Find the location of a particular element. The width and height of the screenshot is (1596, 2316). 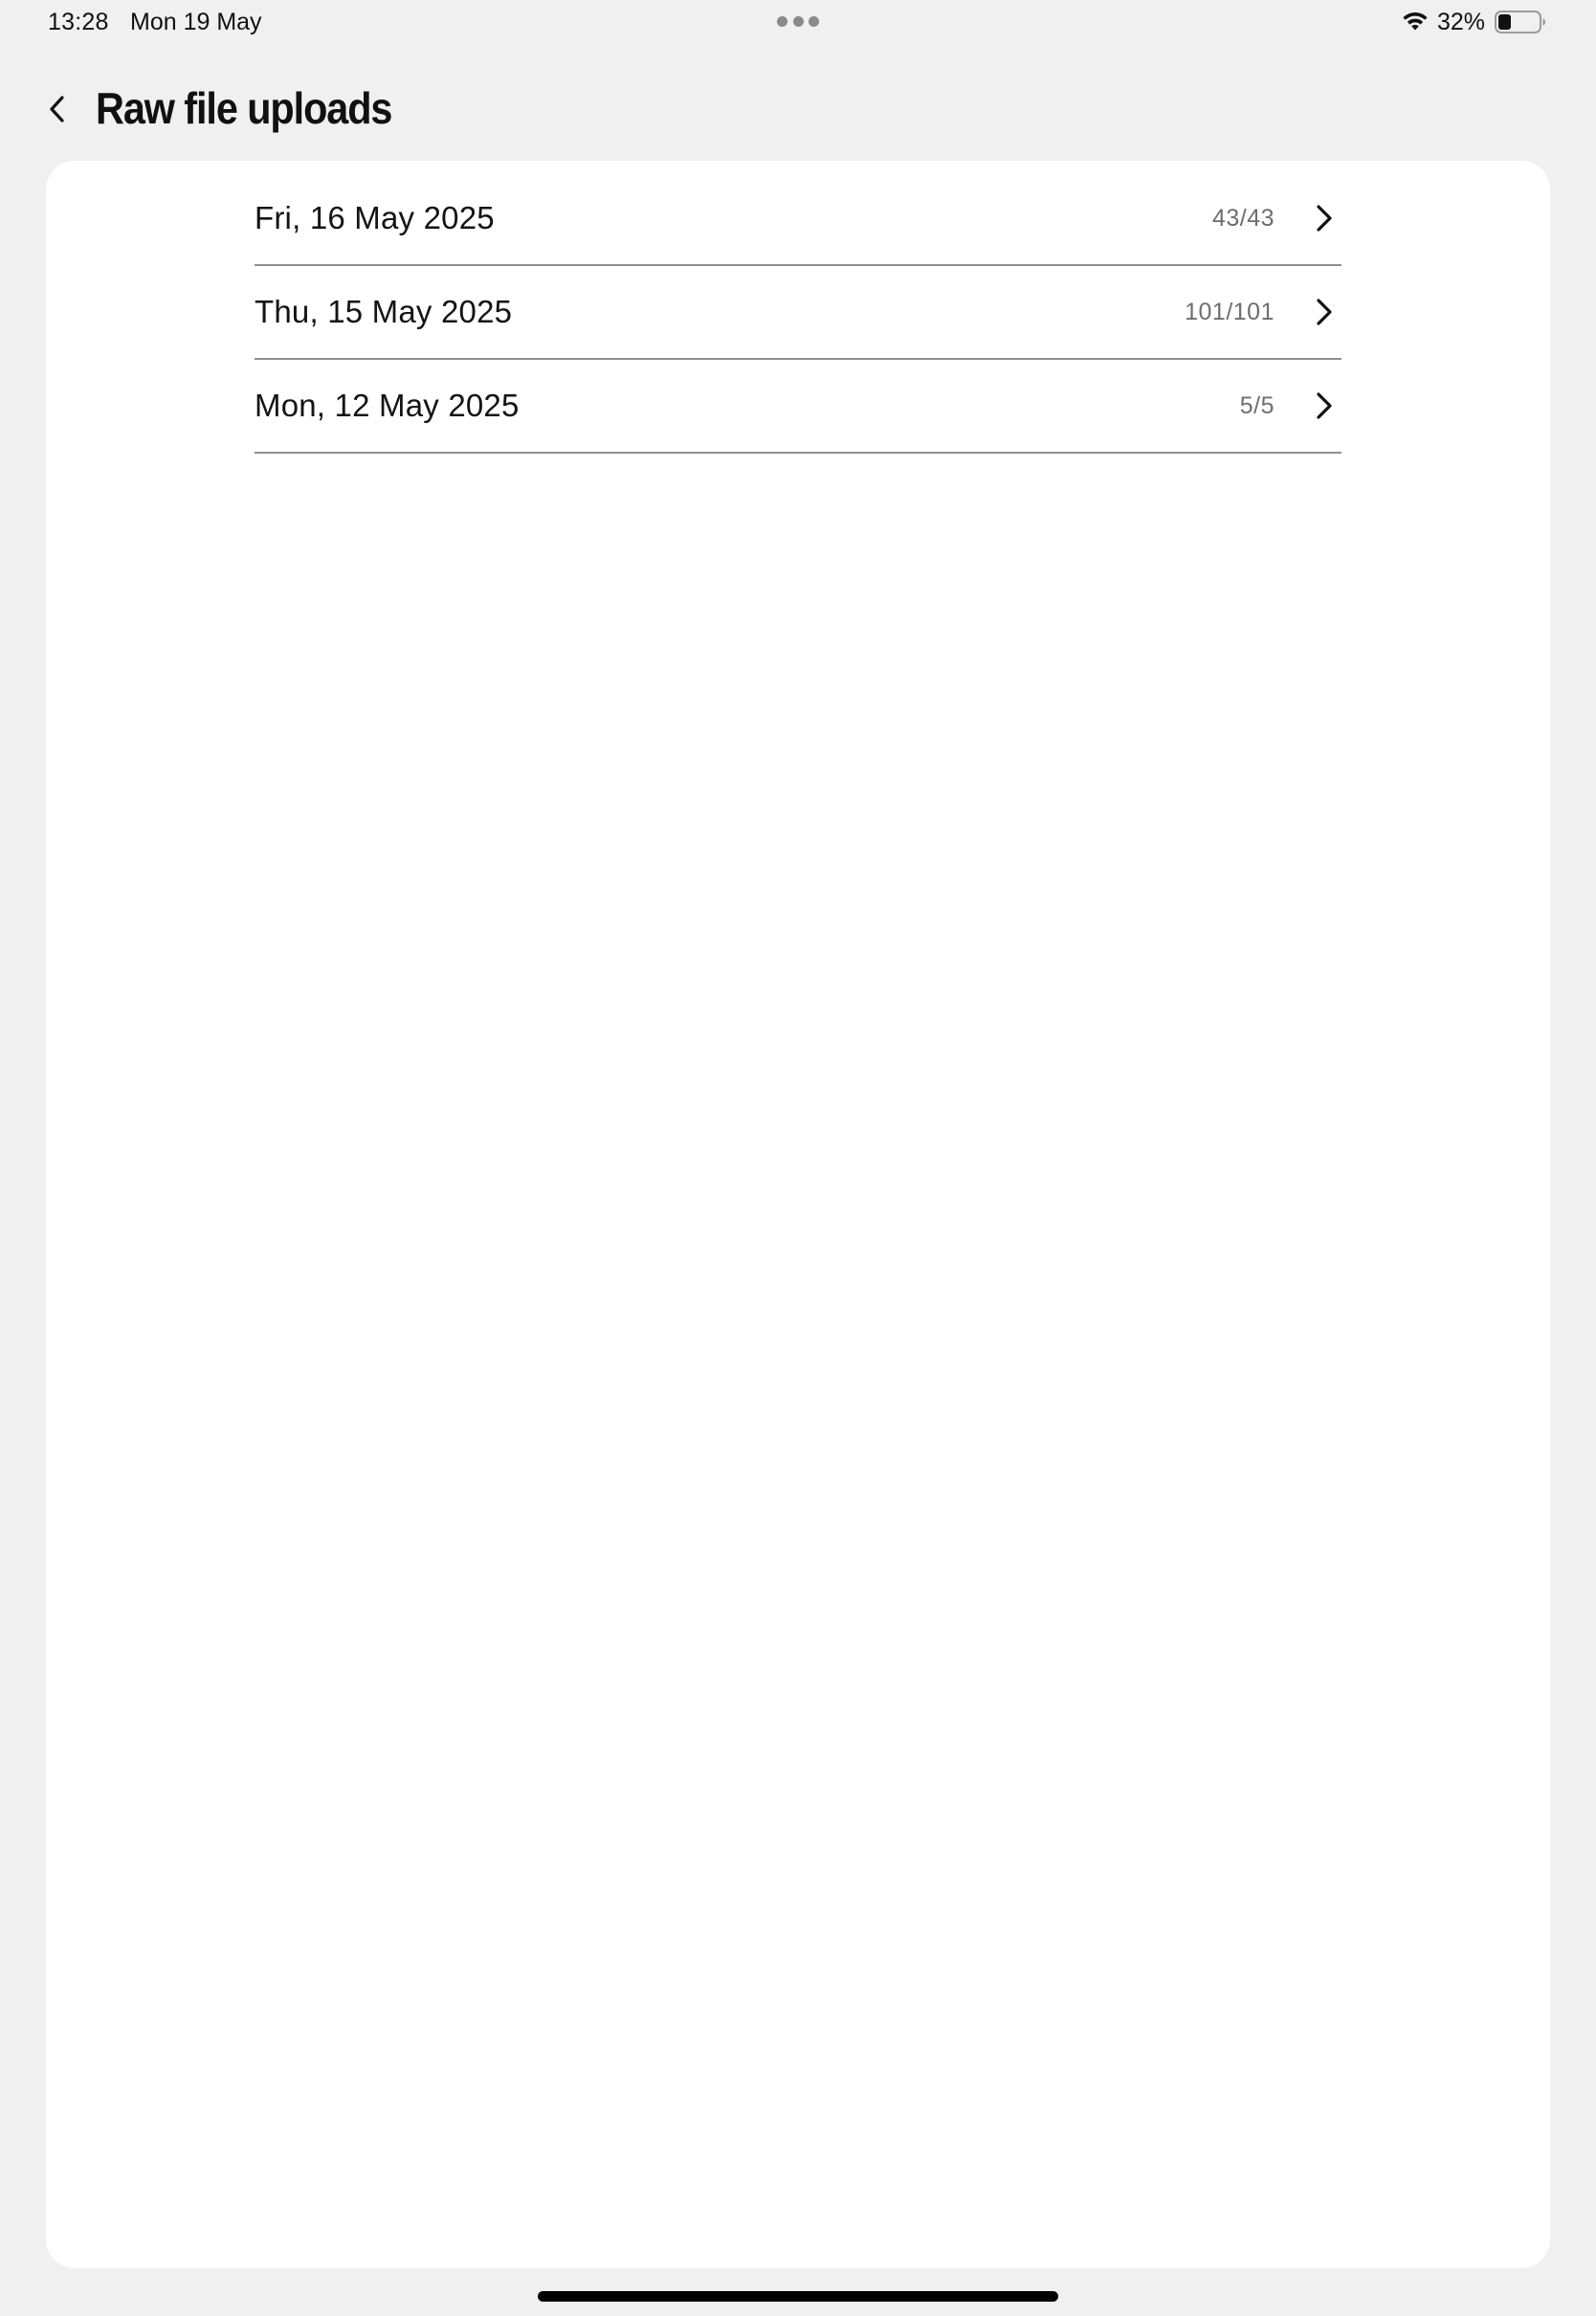

upload-count: 43/43 is located at coordinates (1243, 218).